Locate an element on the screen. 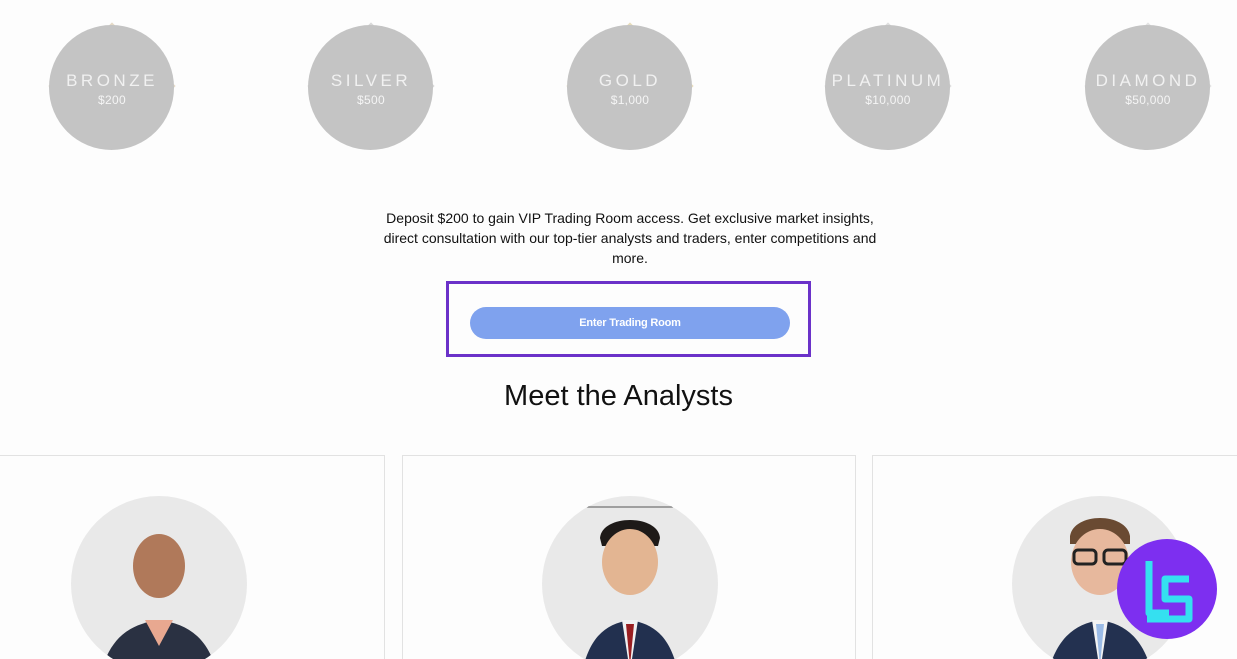  tier-amount: $50,000 is located at coordinates (1148, 100).